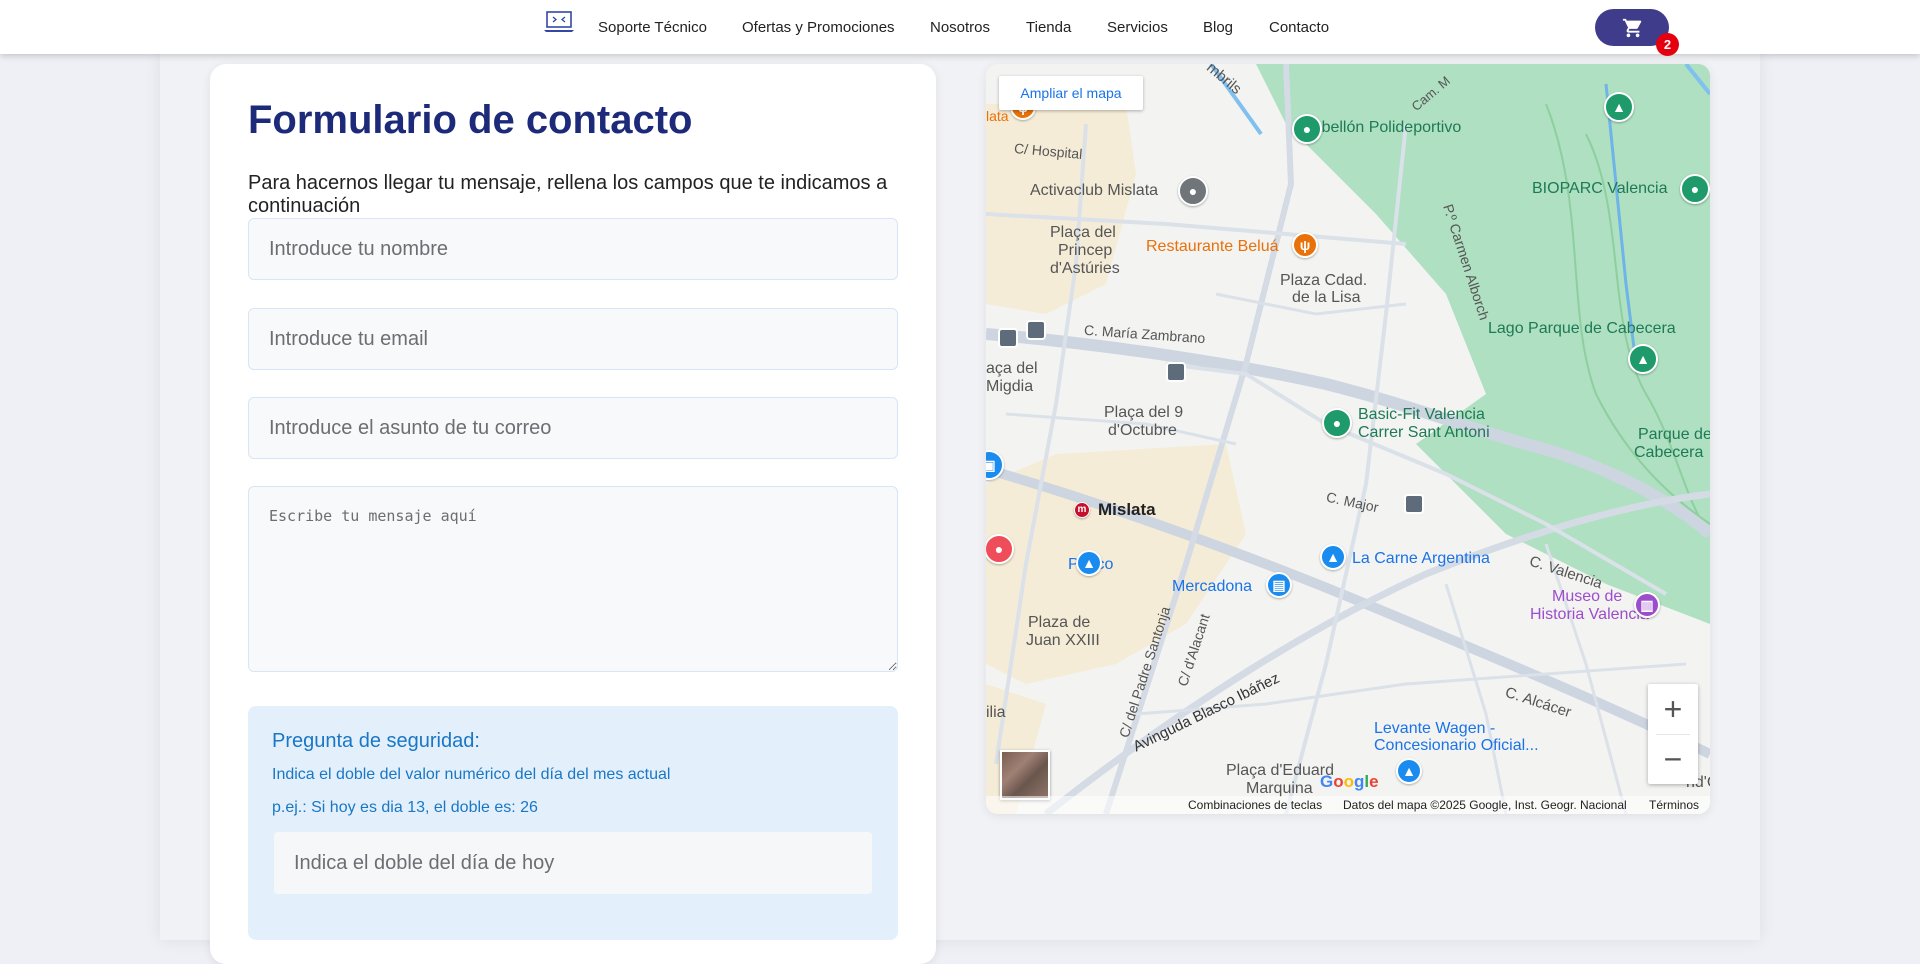 This screenshot has width=1920, height=964. Describe the element at coordinates (1071, 93) in the screenshot. I see `expand-map-button: Ampliar el mapa` at that location.